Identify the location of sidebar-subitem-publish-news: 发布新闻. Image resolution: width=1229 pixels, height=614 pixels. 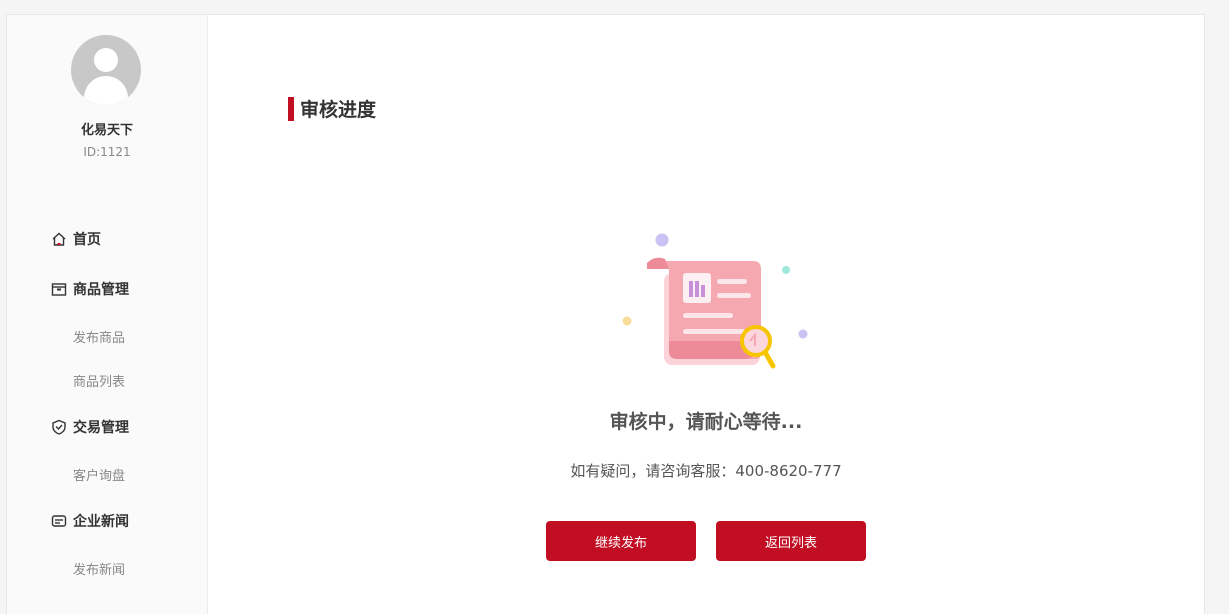
(99, 568).